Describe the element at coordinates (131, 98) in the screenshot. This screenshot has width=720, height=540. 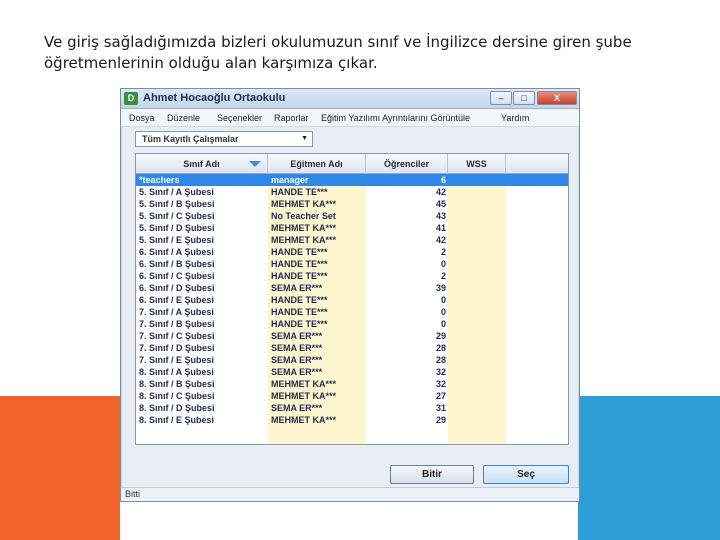
I see `app-icon: D` at that location.